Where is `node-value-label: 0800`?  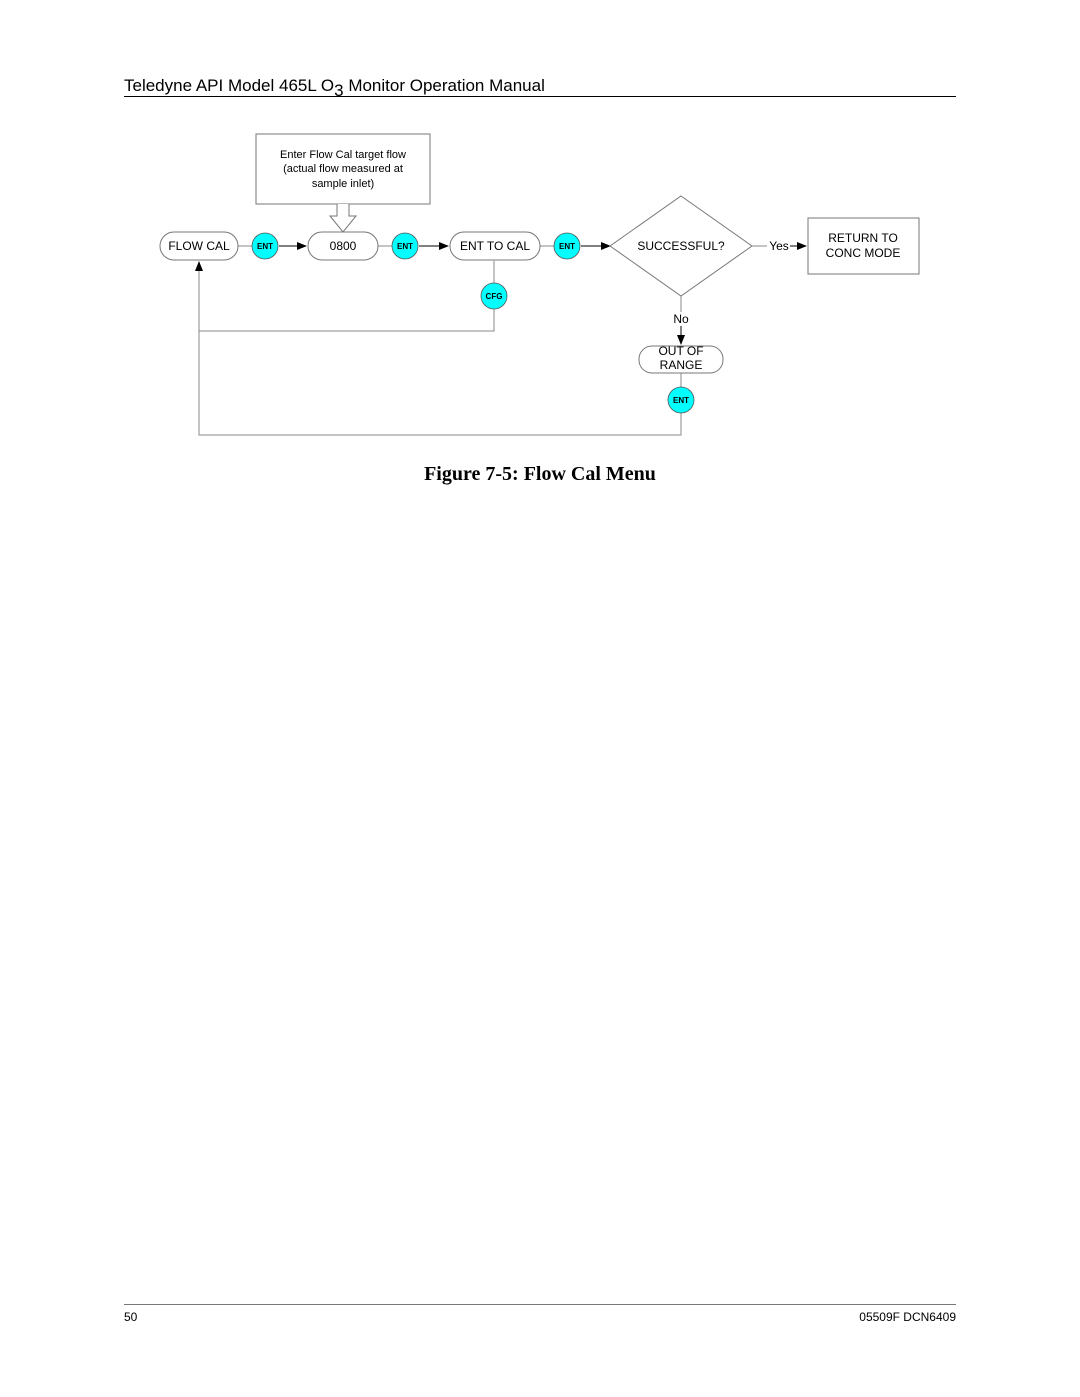
node-value-label: 0800 is located at coordinates (343, 246).